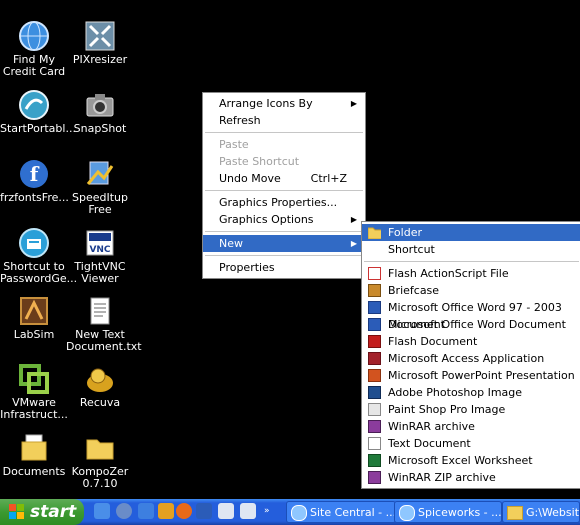 The image size is (580, 525). What do you see at coordinates (471, 460) in the screenshot?
I see `submenu-item-excel-worksheet: Microsoft Excel Worksheet` at bounding box center [471, 460].